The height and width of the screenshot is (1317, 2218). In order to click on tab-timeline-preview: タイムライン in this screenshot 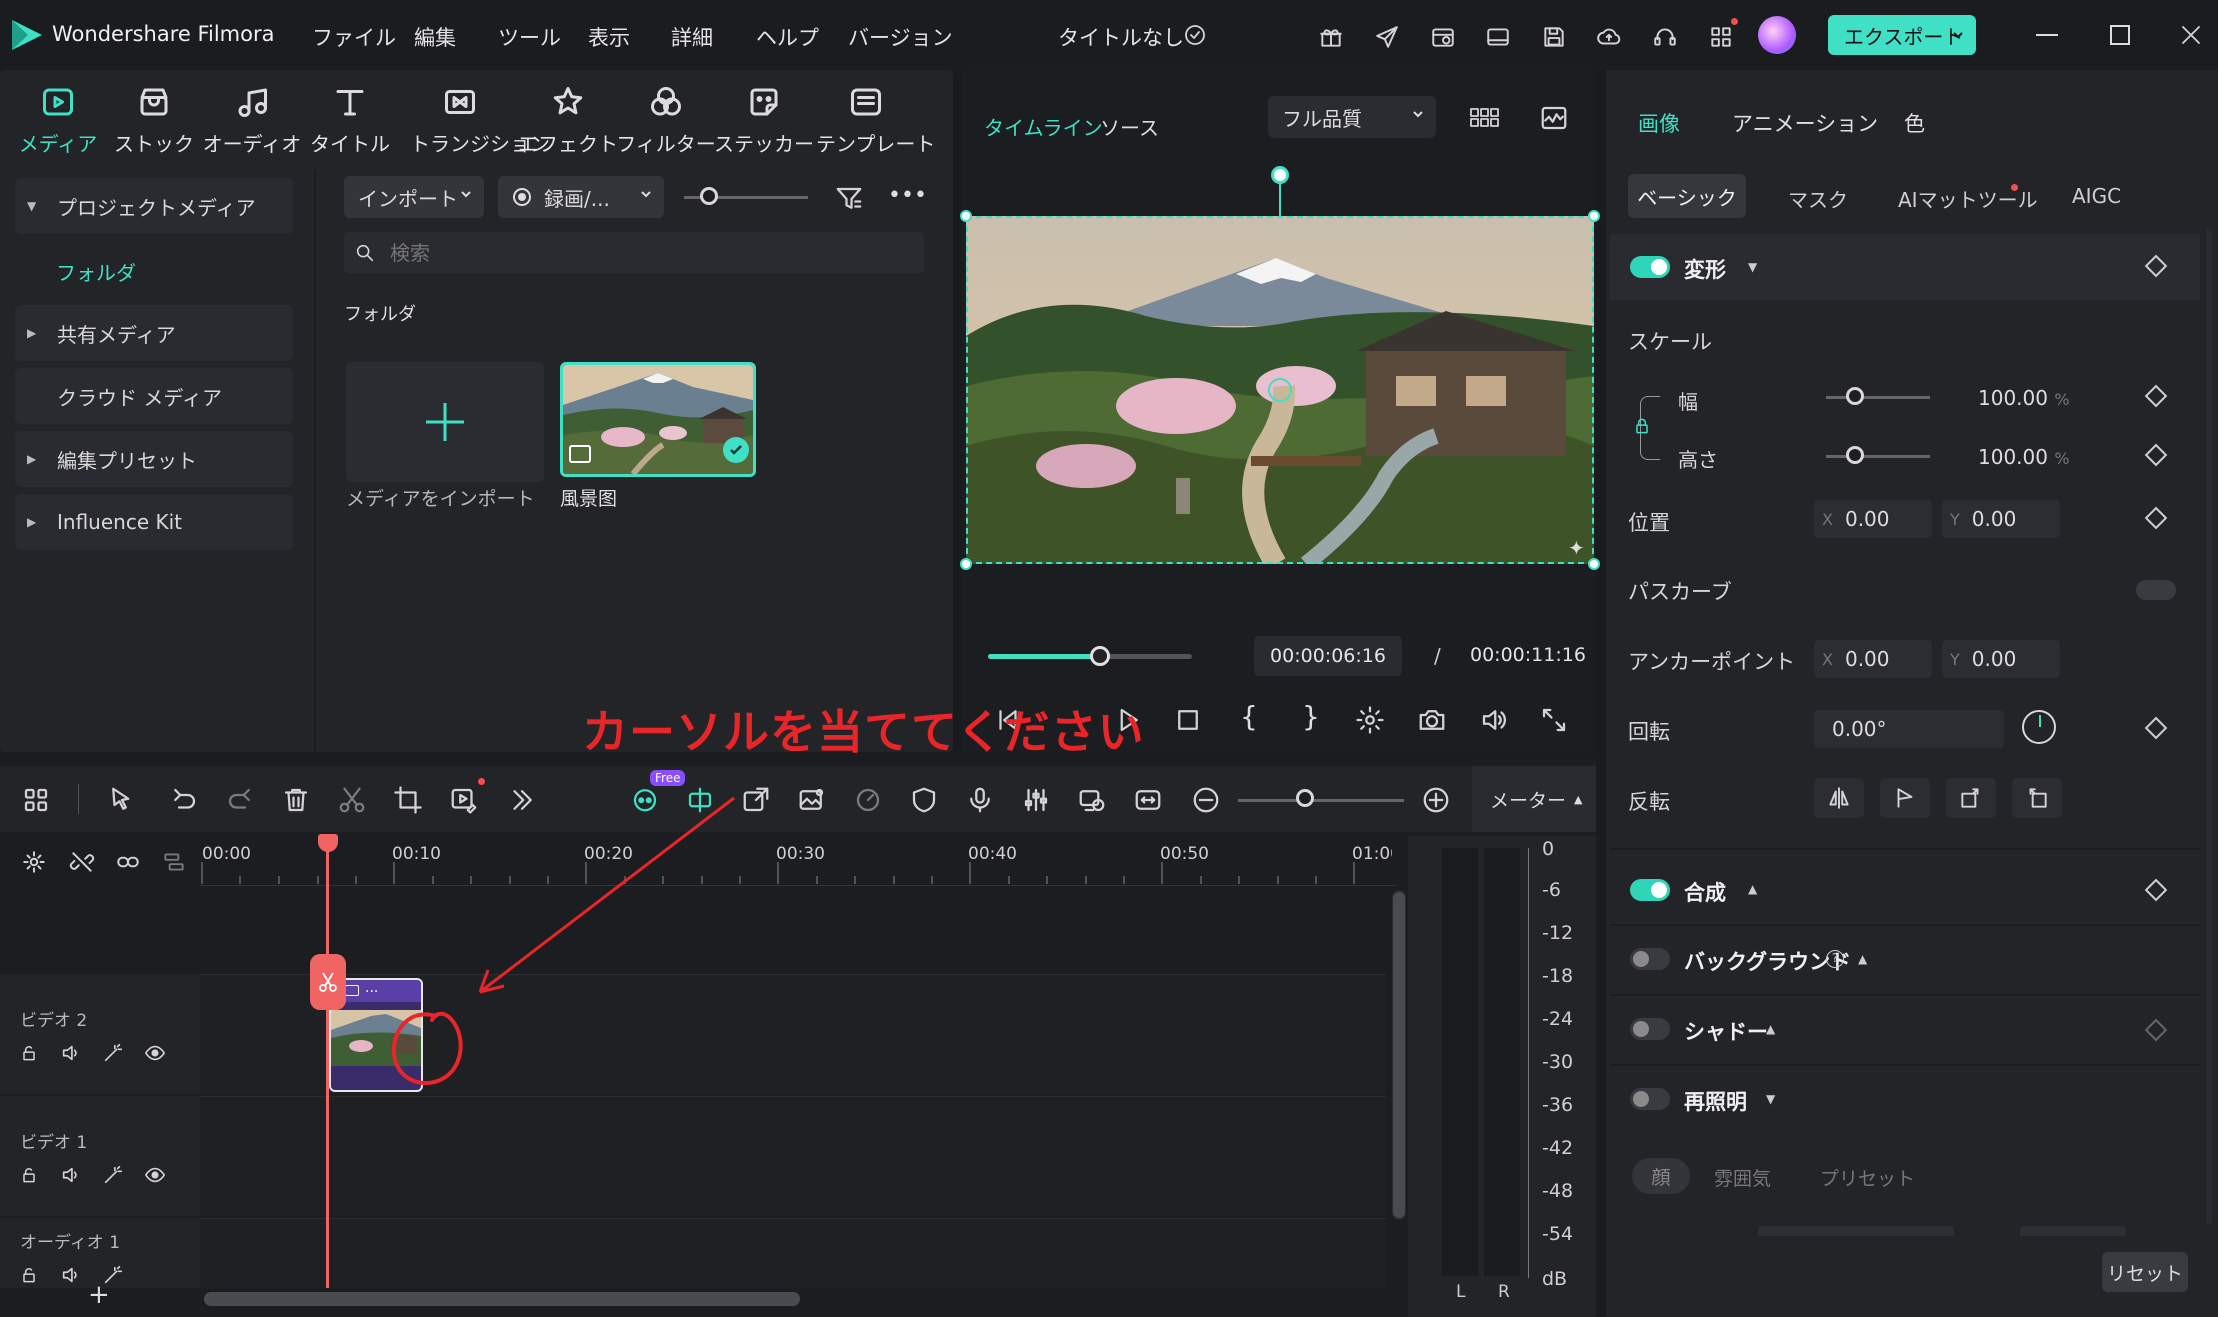, I will do `click(1043, 126)`.